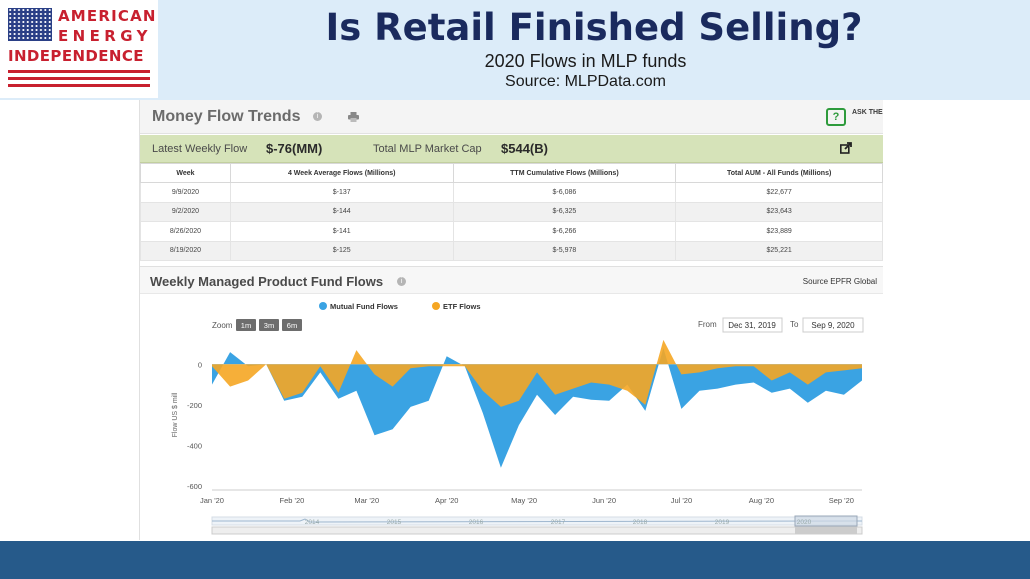 The image size is (1030, 579). Describe the element at coordinates (761, 500) in the screenshot. I see `x-tick-label: Aug '20` at that location.